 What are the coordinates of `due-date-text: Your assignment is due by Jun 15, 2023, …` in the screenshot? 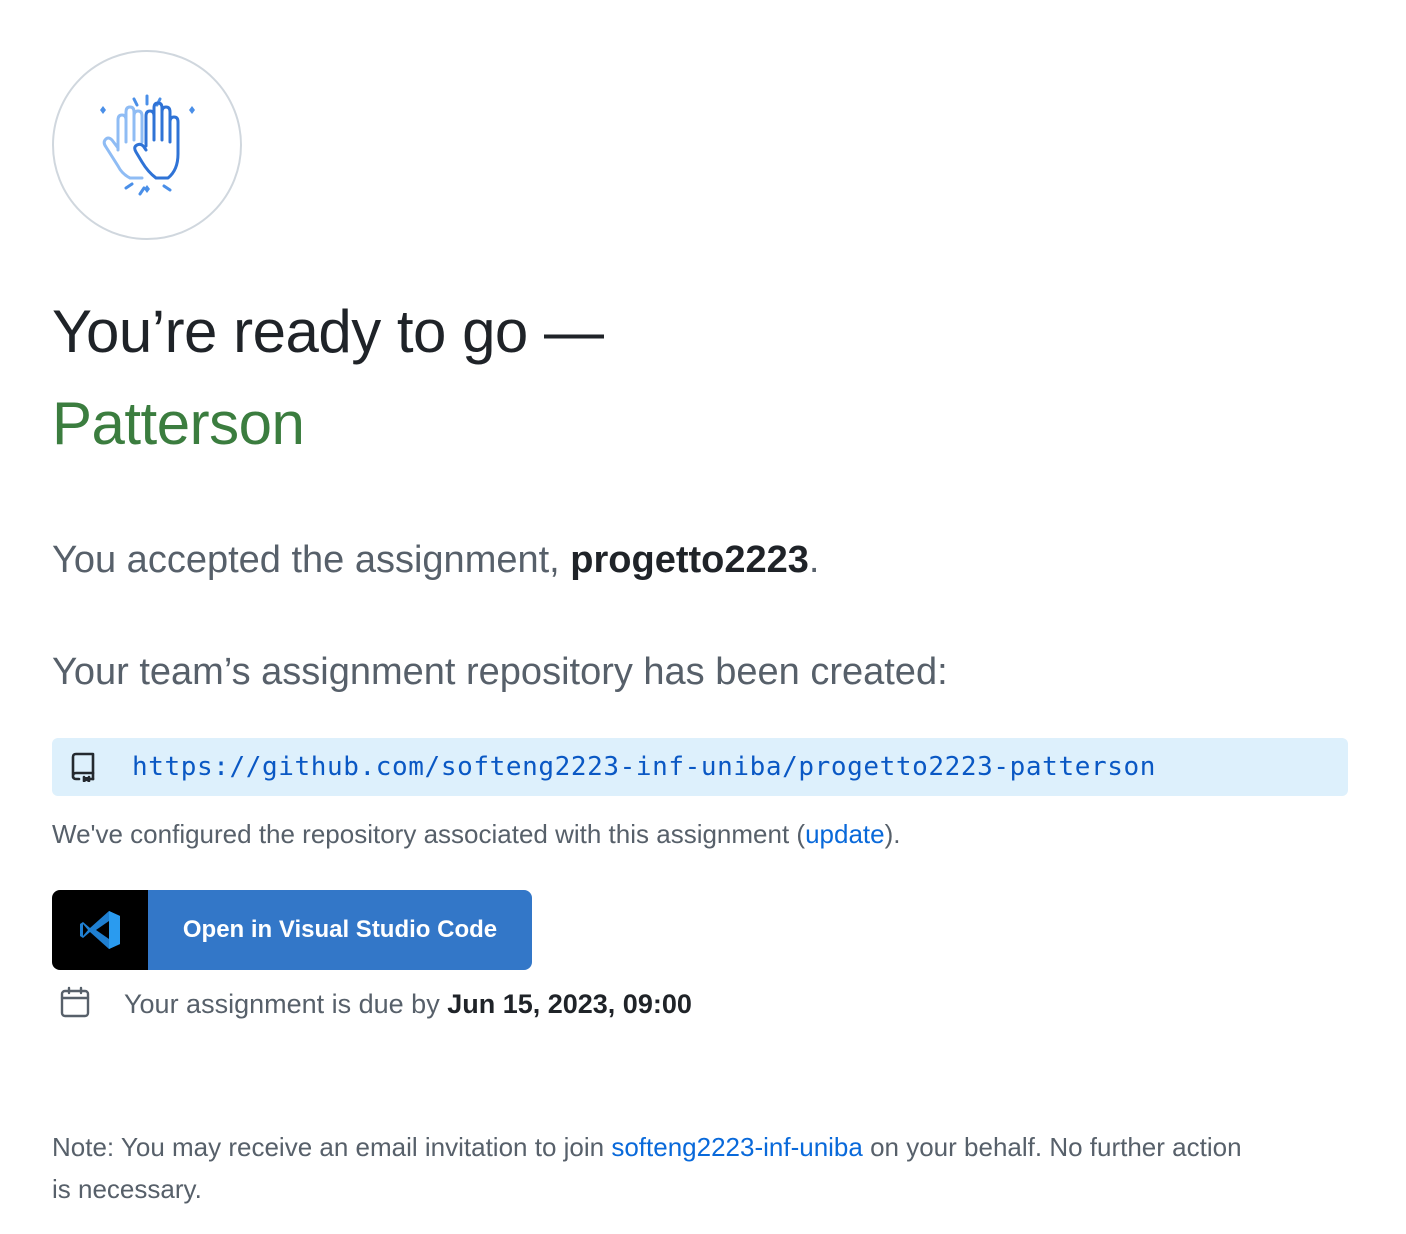 It's located at (408, 1004).